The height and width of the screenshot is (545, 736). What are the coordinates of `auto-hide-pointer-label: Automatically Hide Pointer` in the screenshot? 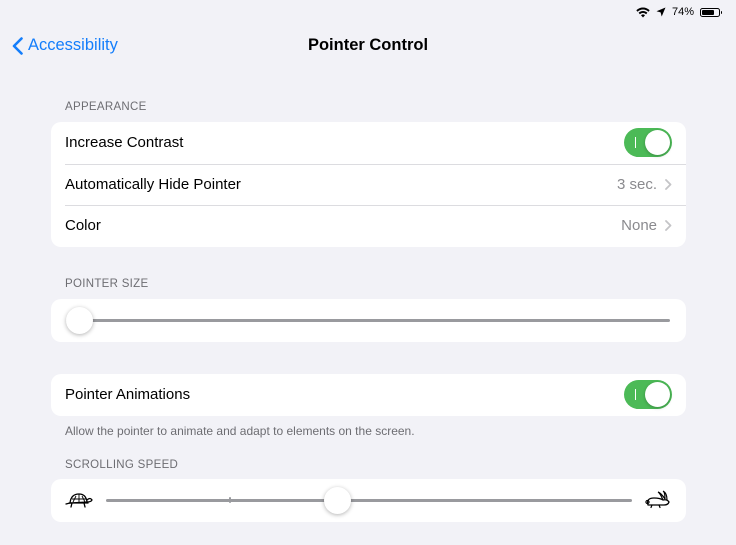 It's located at (153, 184).